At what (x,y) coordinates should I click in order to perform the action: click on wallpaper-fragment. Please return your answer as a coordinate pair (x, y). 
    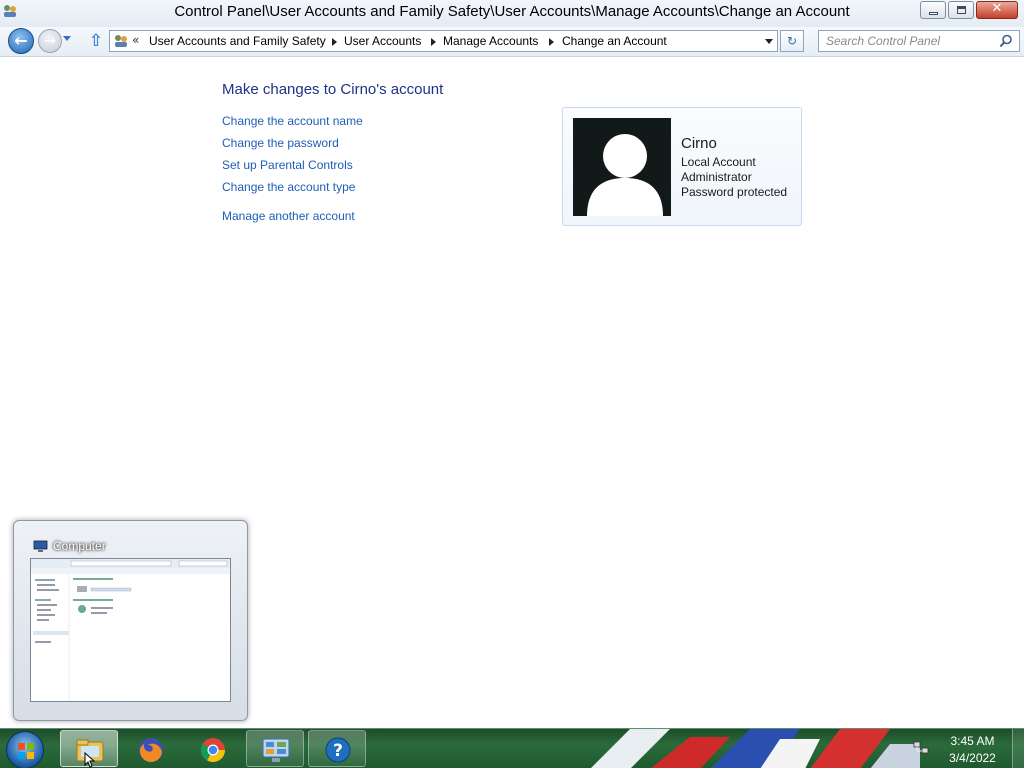
    Looking at the image, I should click on (755, 748).